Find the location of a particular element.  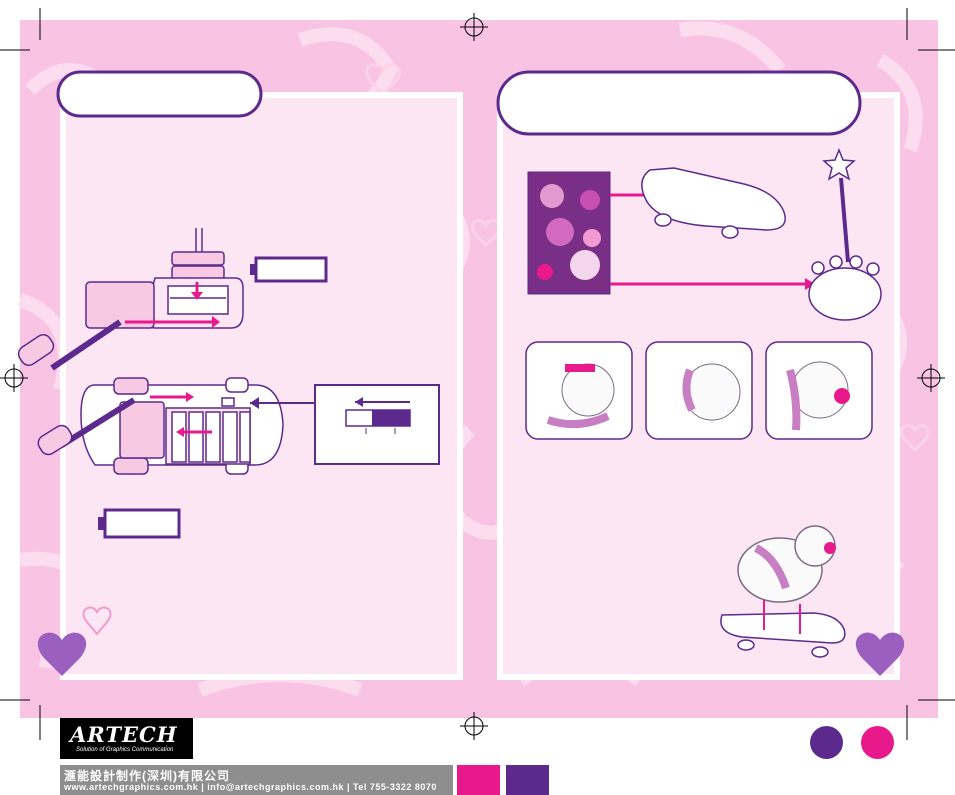

right-heading-pill is located at coordinates (679, 103).